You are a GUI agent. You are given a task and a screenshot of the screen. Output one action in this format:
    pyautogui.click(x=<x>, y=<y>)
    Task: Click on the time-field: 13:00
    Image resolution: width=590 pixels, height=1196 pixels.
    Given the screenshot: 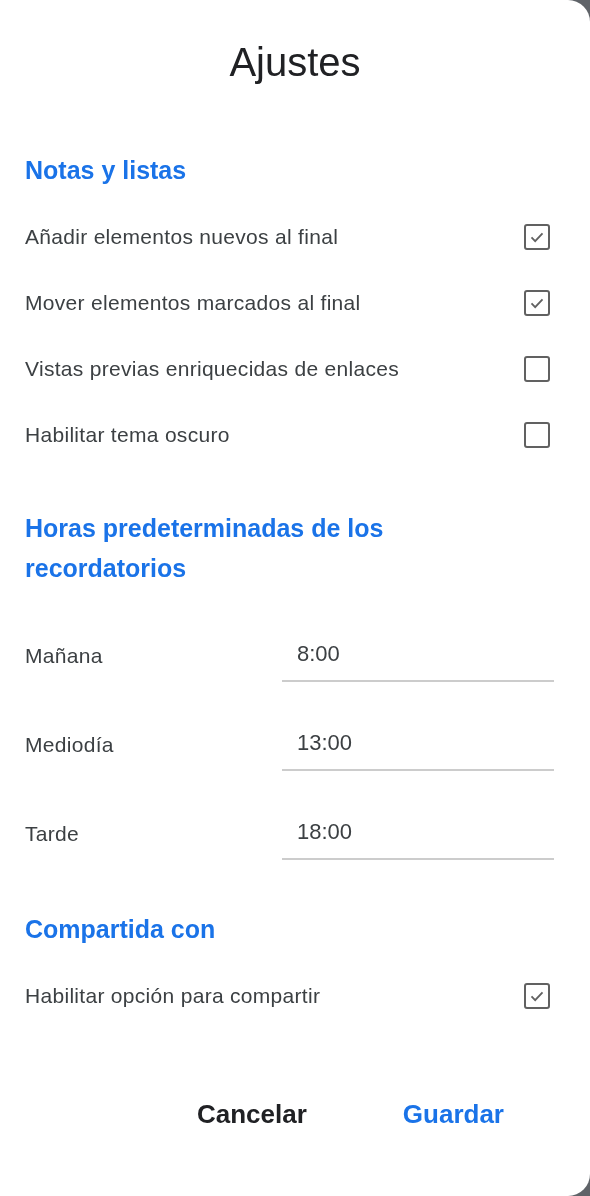 What is the action you would take?
    pyautogui.click(x=418, y=744)
    